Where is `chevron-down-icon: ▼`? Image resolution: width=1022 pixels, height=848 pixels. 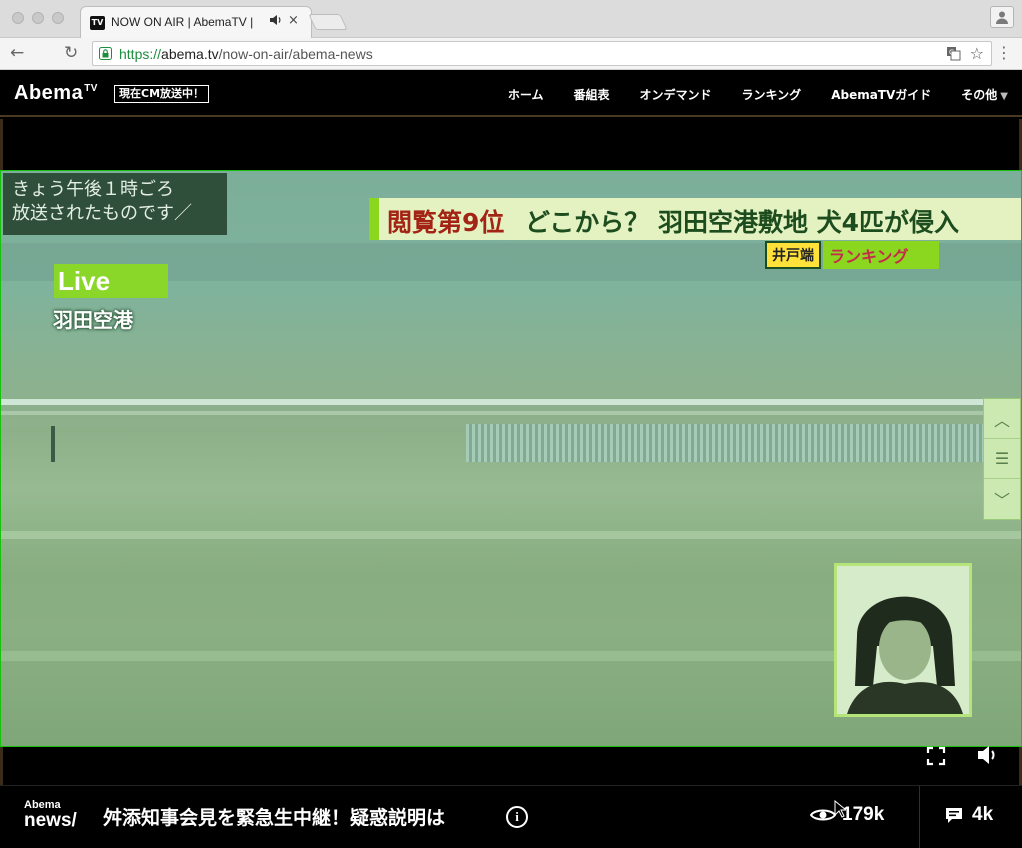
chevron-down-icon: ▼ is located at coordinates (1004, 96).